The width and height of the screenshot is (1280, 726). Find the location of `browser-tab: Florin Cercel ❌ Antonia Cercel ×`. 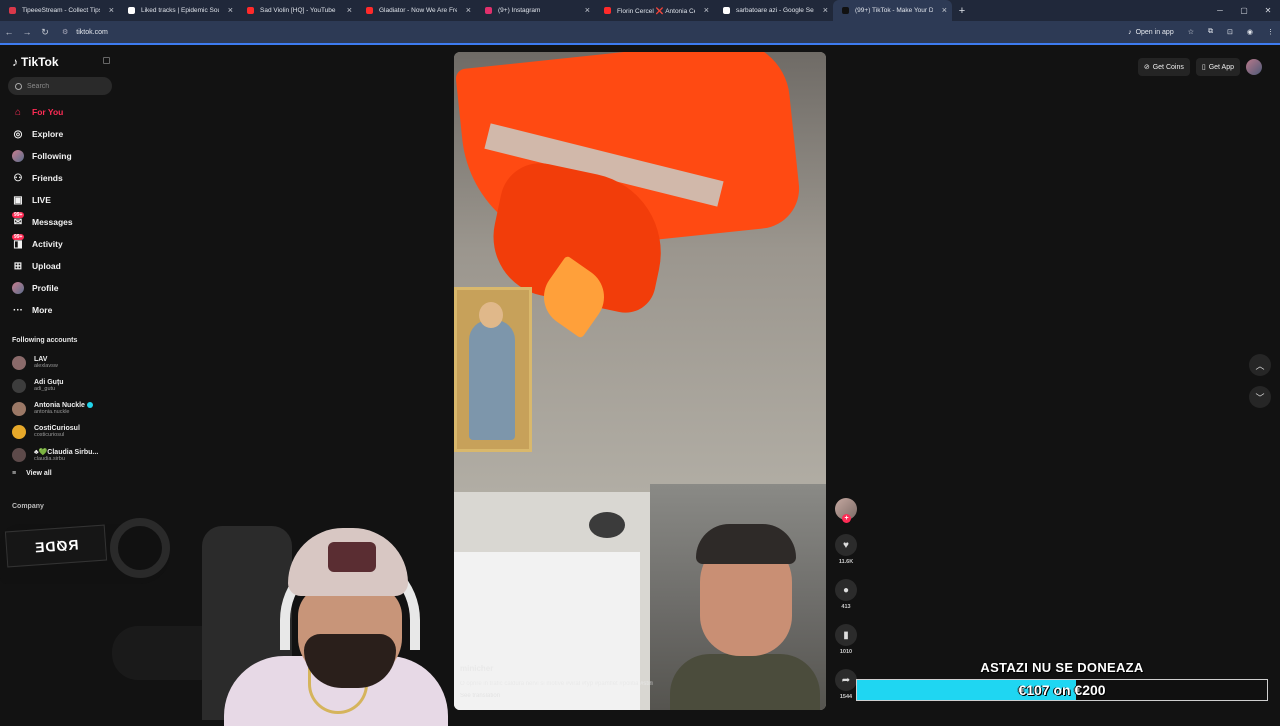

browser-tab: Florin Cercel ❌ Antonia Cercel × is located at coordinates (654, 10).